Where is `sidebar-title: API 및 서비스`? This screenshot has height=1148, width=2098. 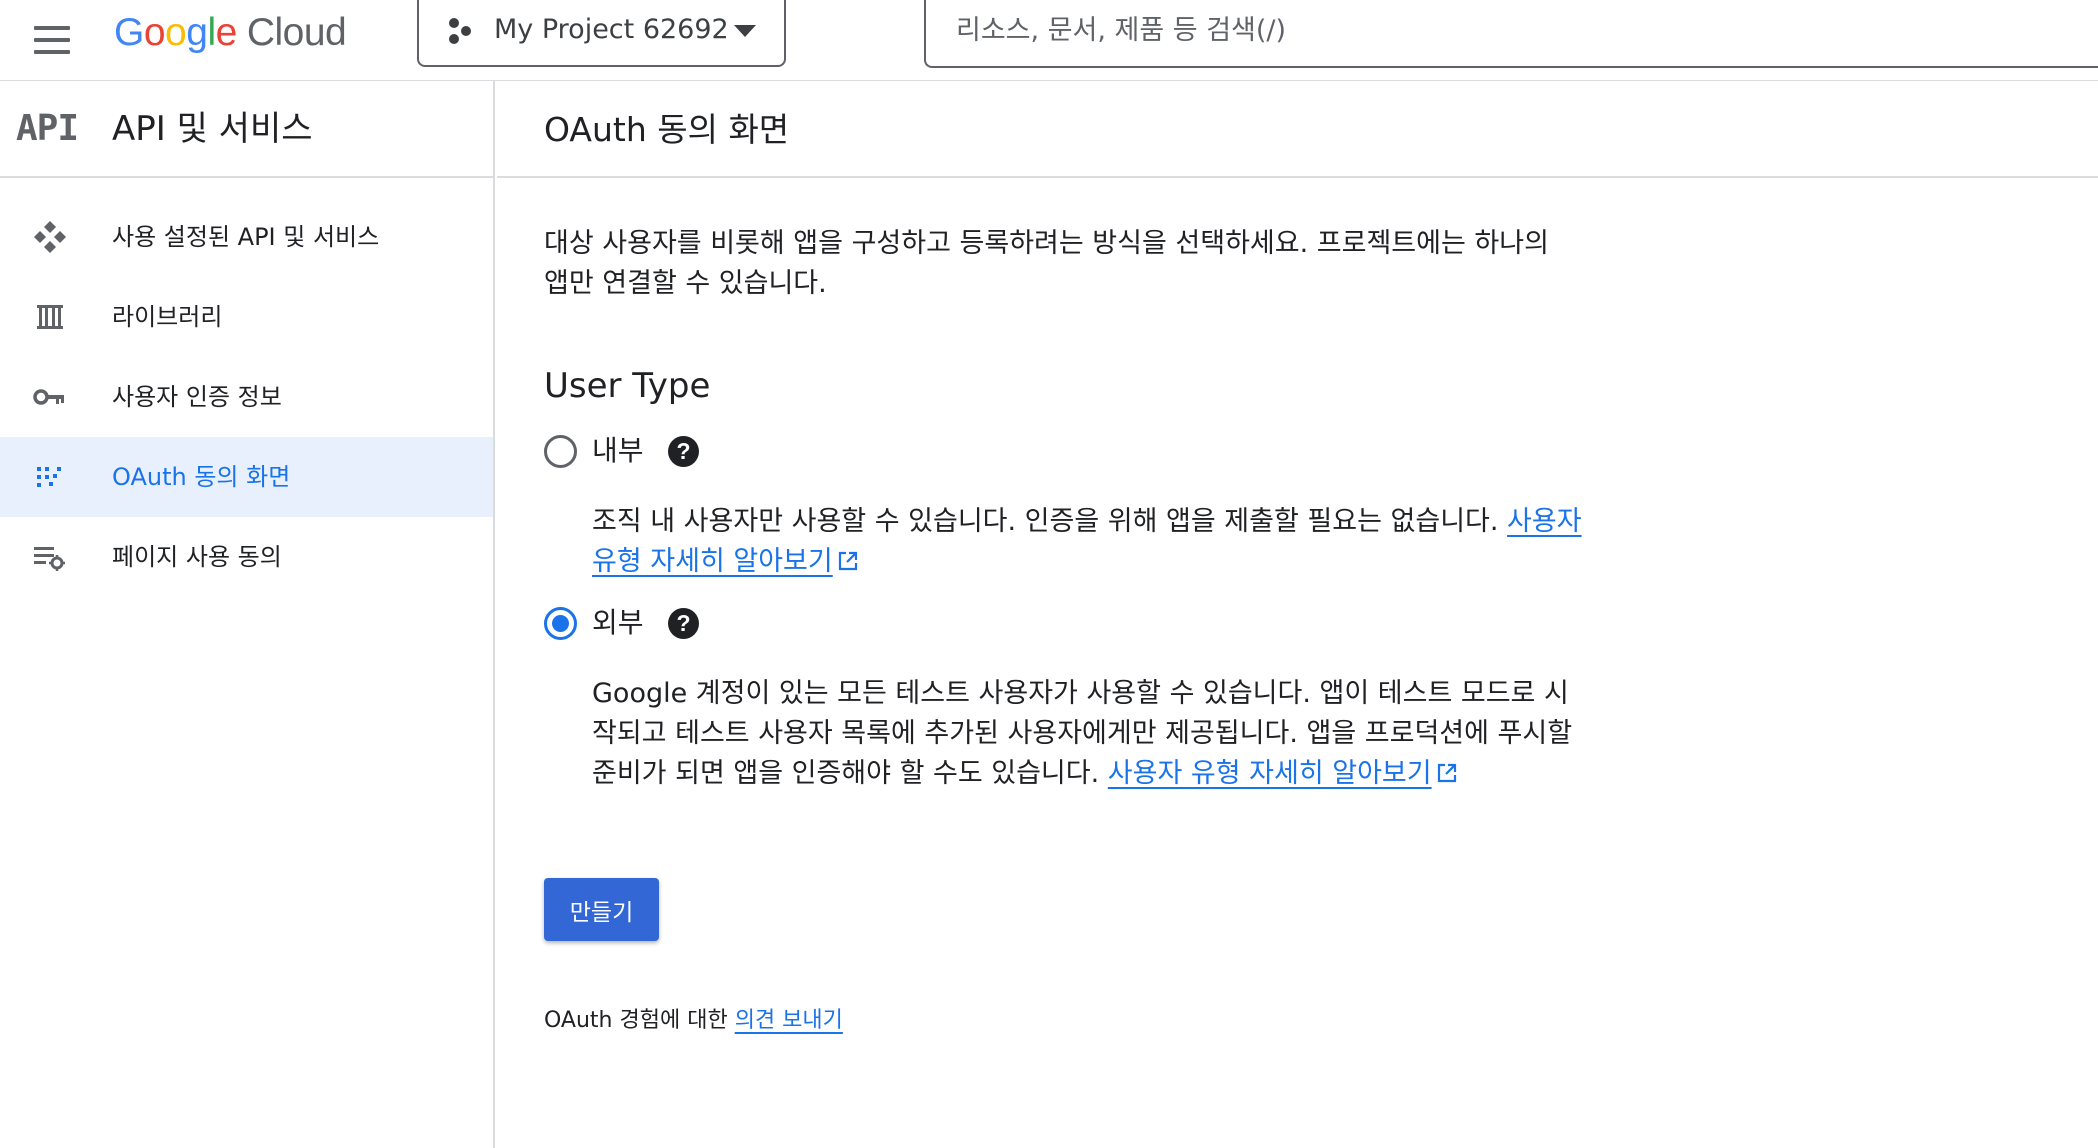 sidebar-title: API 및 서비스 is located at coordinates (212, 129).